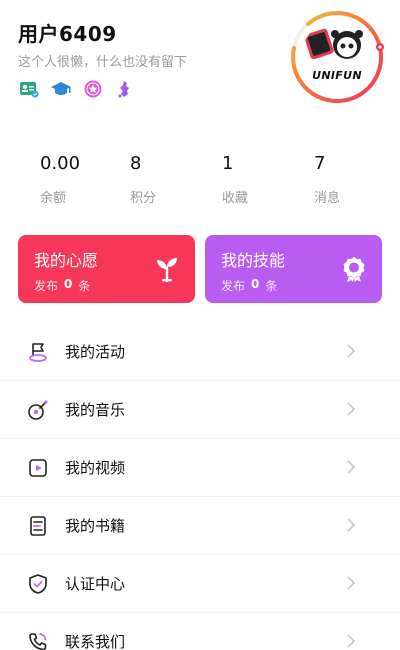 This screenshot has width=400, height=650. I want to click on skill-card-suffix: 条, so click(271, 286).